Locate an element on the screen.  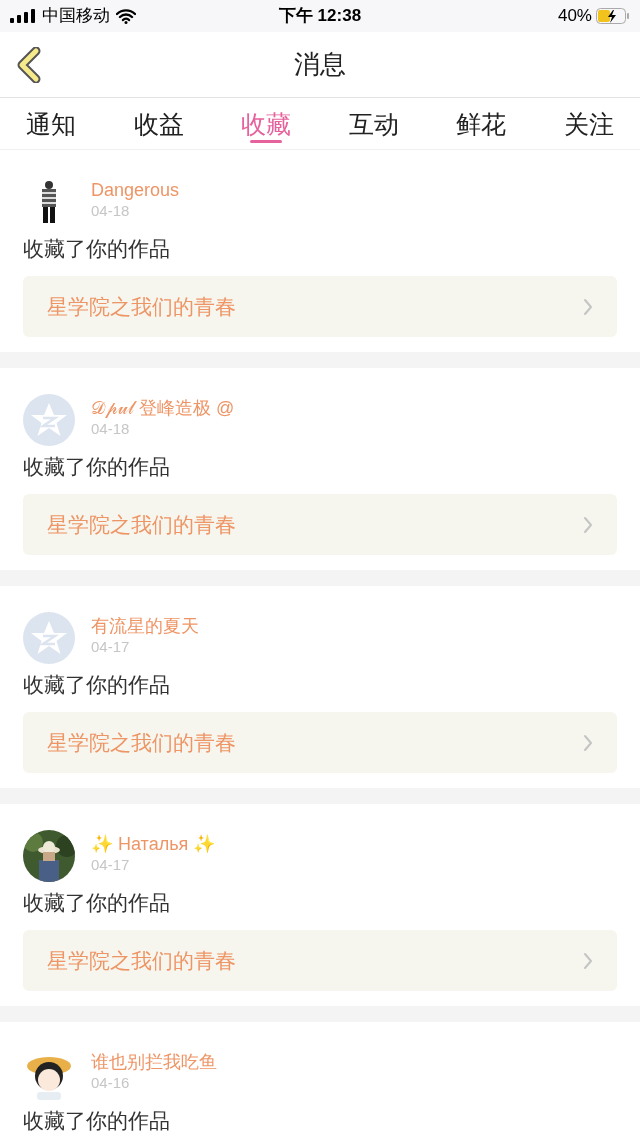
tab-indicator is located at coordinates (266, 141).